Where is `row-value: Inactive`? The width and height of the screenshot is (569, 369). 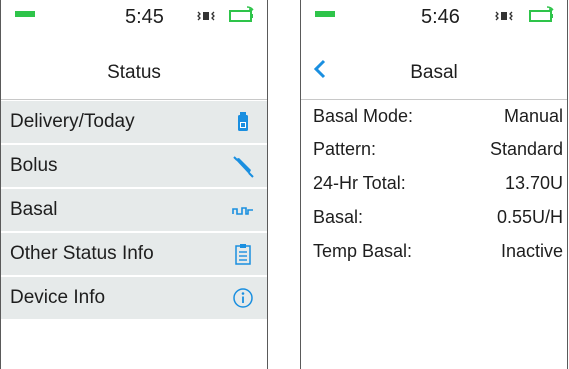
row-value: Inactive is located at coordinates (531, 251).